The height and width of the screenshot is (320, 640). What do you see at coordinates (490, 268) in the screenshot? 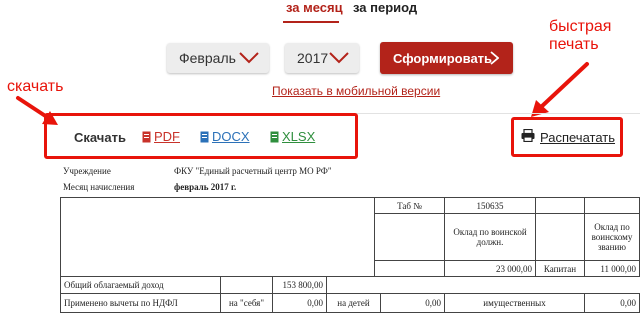
I see `table-cell: 23 000,00` at bounding box center [490, 268].